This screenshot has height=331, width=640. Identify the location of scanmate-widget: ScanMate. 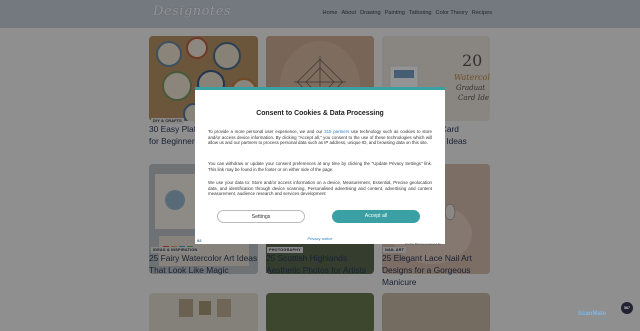
(592, 314).